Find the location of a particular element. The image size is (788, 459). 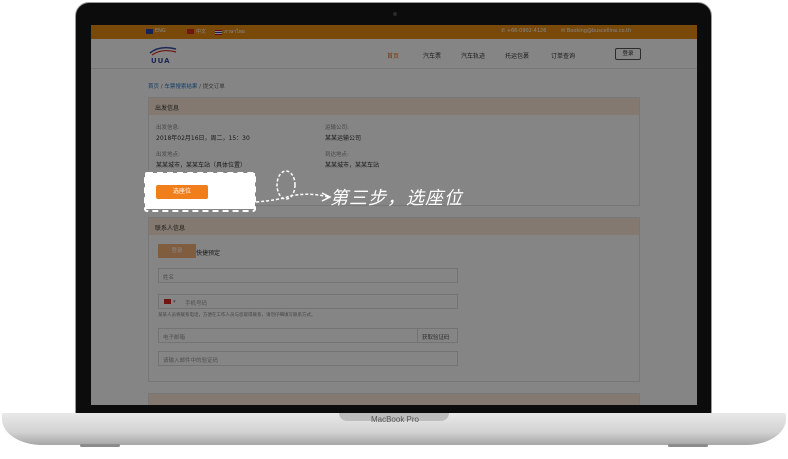

contact-info-header: 联系人信息 is located at coordinates (394, 226).